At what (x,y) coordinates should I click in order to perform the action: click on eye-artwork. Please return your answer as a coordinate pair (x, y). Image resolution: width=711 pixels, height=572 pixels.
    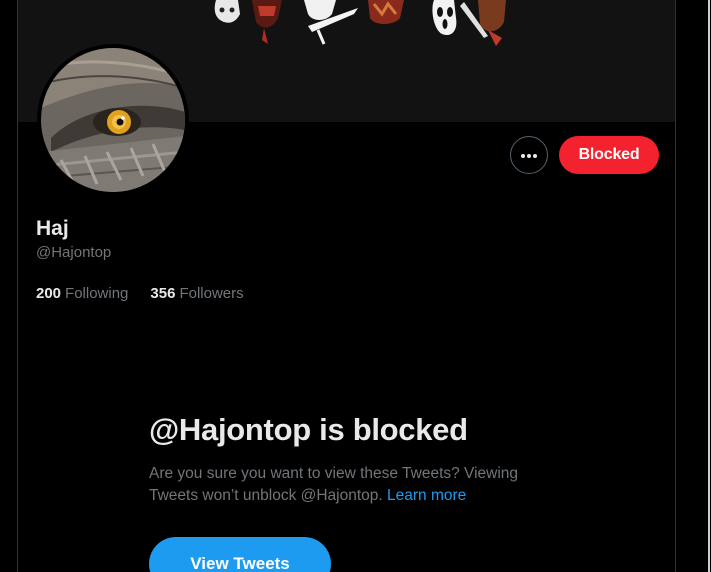
    Looking at the image, I should click on (113, 120).